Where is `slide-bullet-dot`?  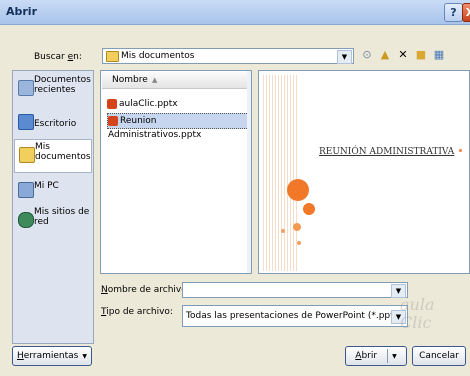 slide-bullet-dot is located at coordinates (460, 150).